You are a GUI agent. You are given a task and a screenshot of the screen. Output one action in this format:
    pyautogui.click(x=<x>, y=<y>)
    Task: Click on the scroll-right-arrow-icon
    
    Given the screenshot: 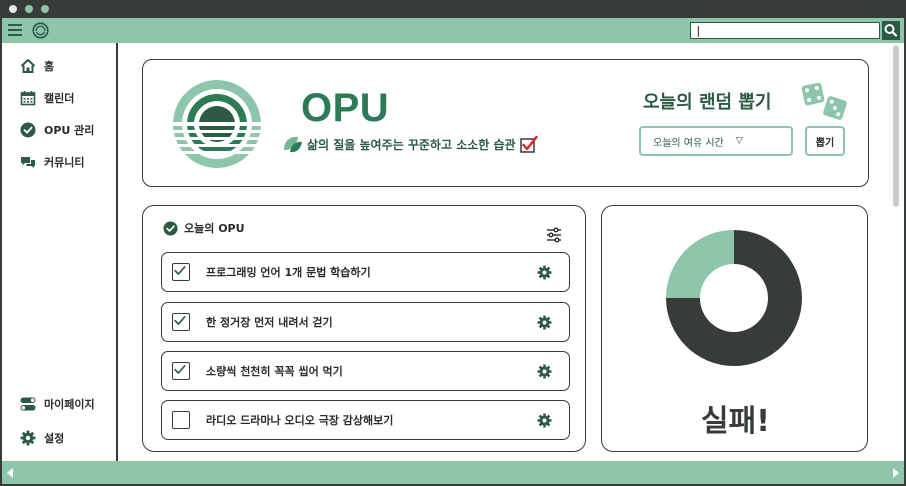 What is the action you would take?
    pyautogui.click(x=896, y=473)
    